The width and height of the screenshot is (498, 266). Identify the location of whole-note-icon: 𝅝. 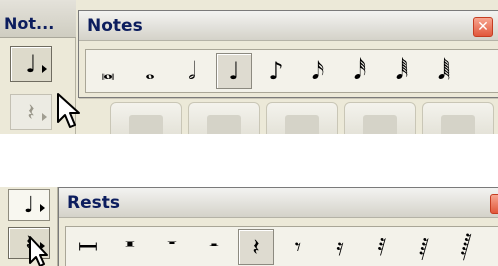
(150, 71).